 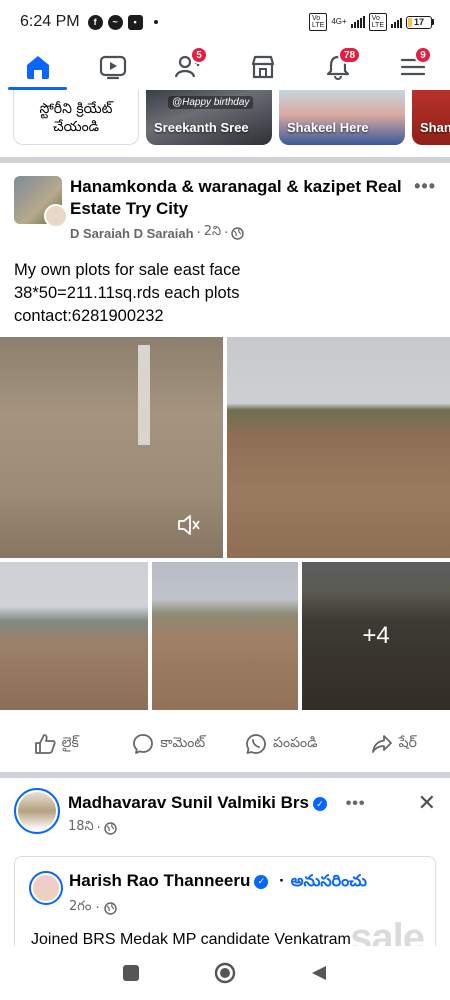 What do you see at coordinates (381, 744) in the screenshot?
I see `share-icon` at bounding box center [381, 744].